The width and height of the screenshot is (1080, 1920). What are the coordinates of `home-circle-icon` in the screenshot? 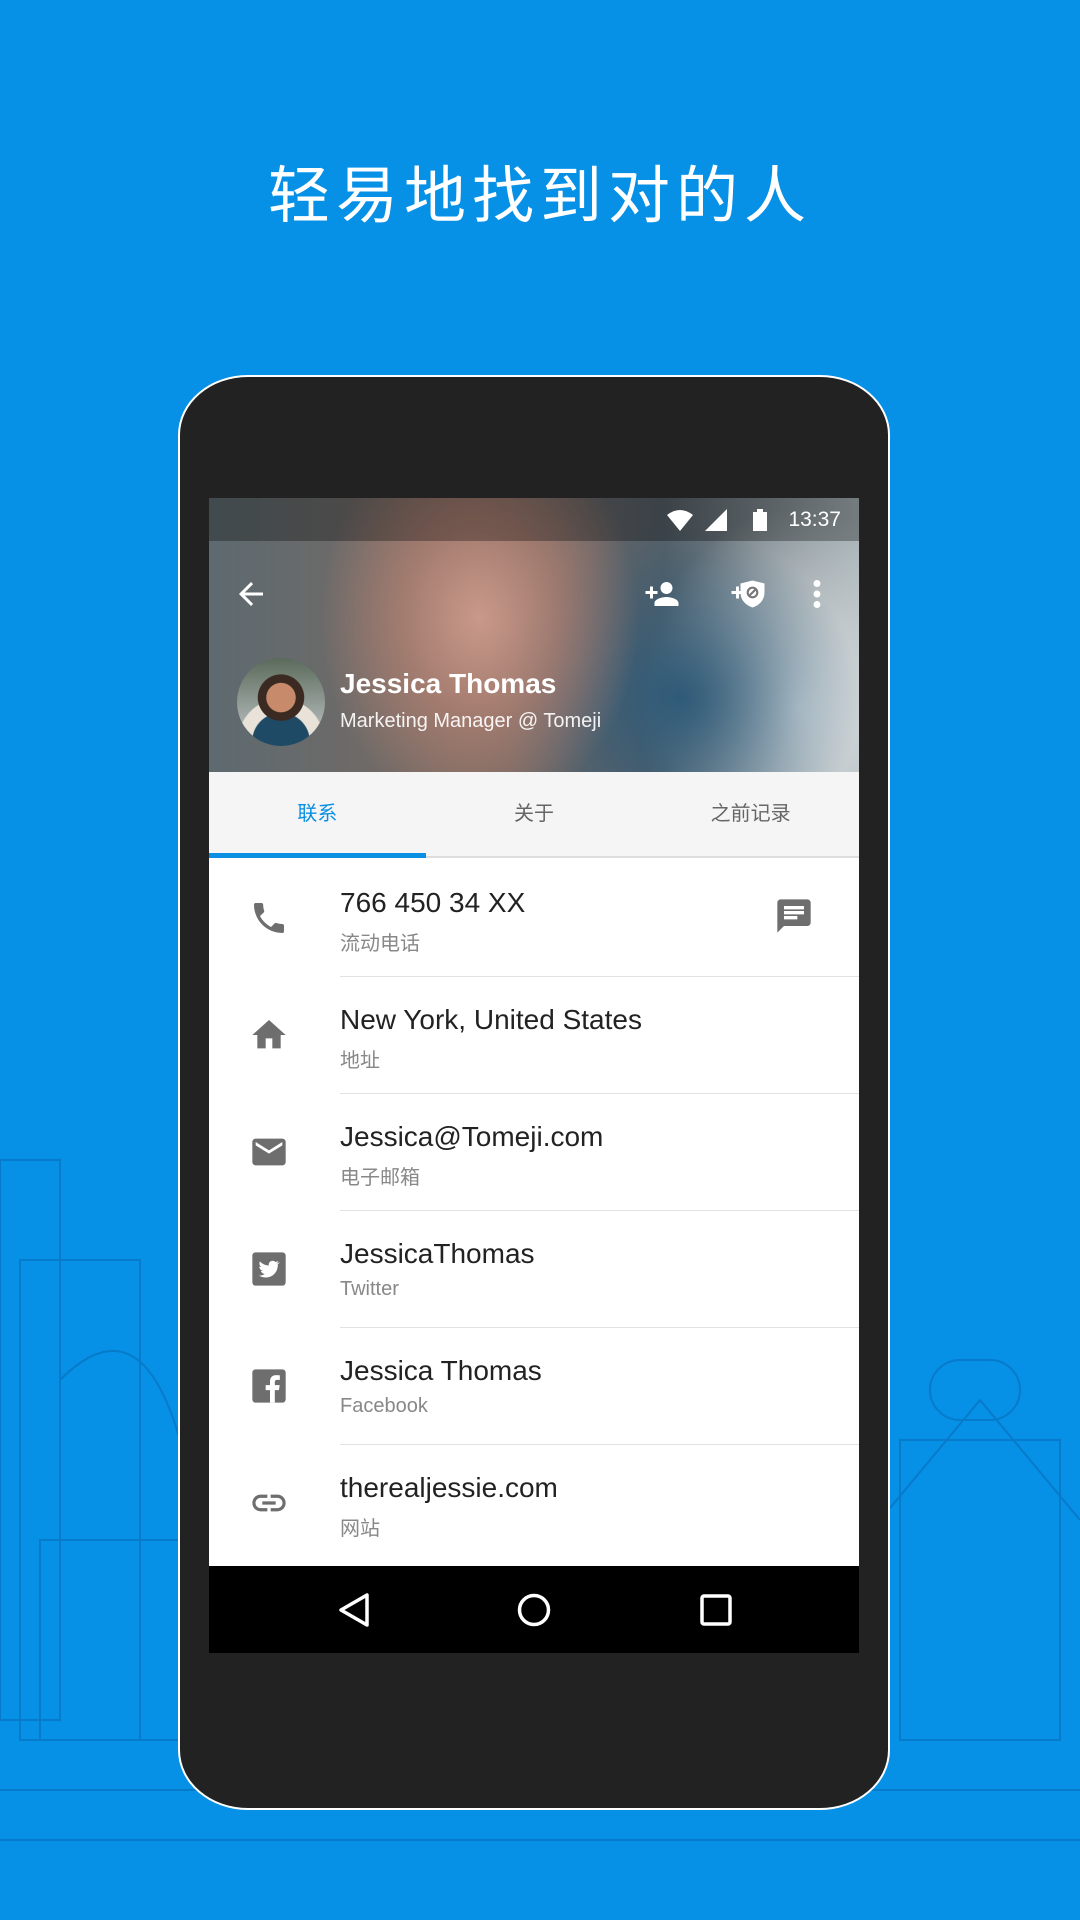 It's located at (534, 1610).